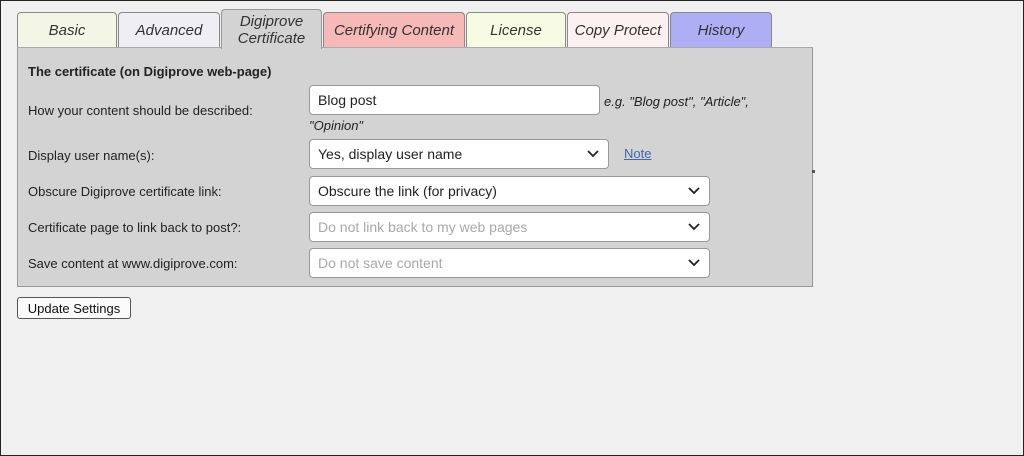 The width and height of the screenshot is (1024, 456). Describe the element at coordinates (509, 263) in the screenshot. I see `save-content-select: Do not save content` at that location.